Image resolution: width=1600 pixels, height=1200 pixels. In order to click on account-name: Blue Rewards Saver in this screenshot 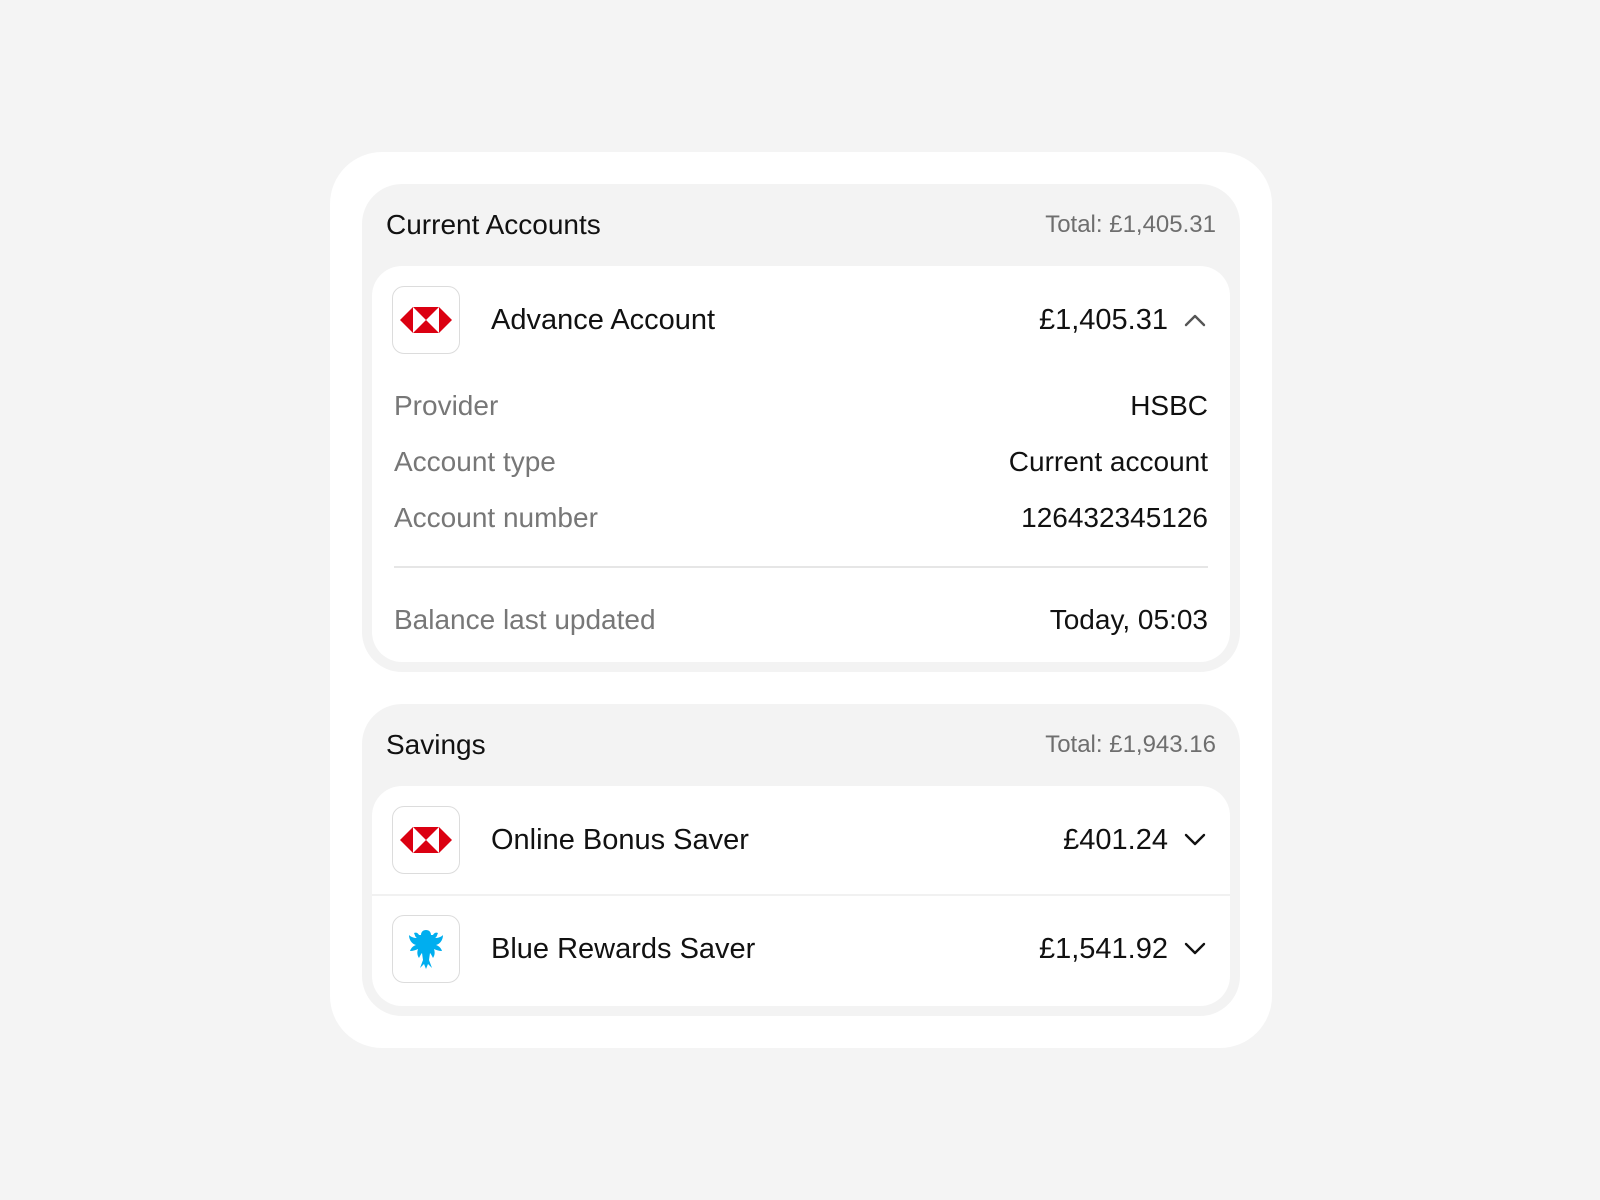, I will do `click(623, 948)`.